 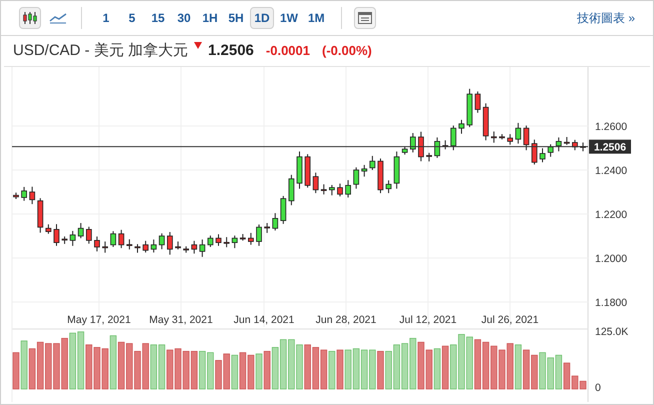 I want to click on interval-tab: 1W, so click(x=289, y=18).